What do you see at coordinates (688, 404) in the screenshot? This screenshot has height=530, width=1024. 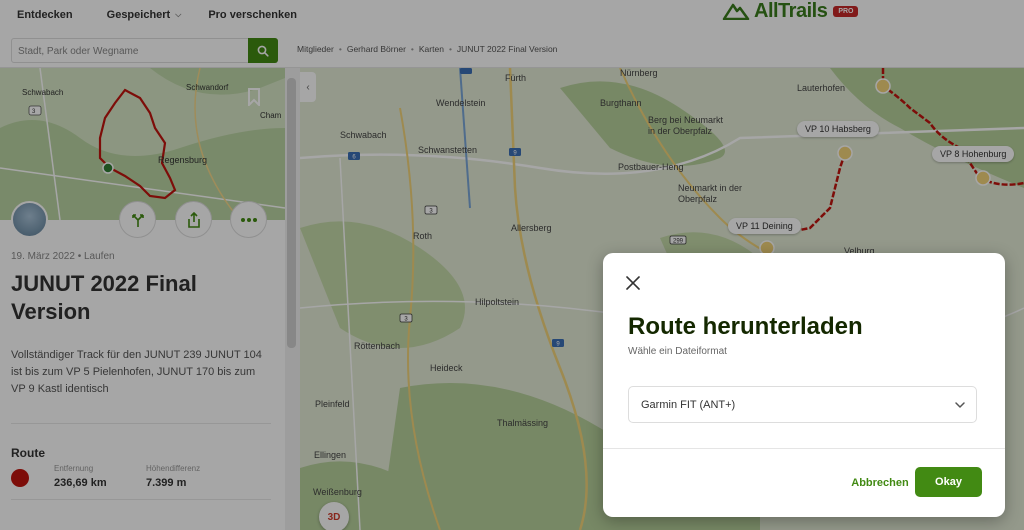 I see `select-value: Garmin FIT (ANT+)` at bounding box center [688, 404].